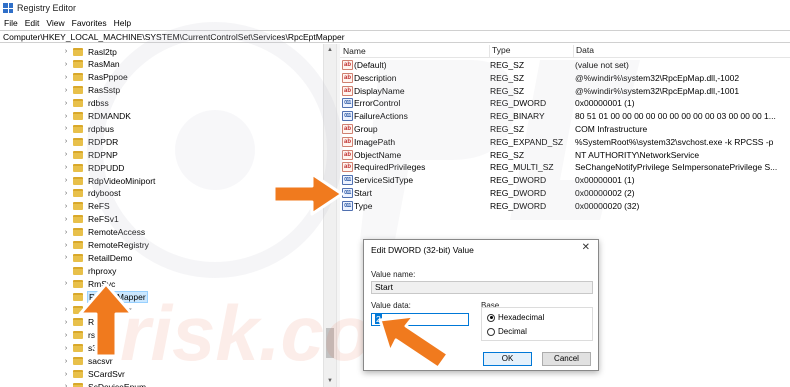 This screenshot has height=387, width=790. I want to click on tree-item: › Rasl2tp, so click(59, 51).